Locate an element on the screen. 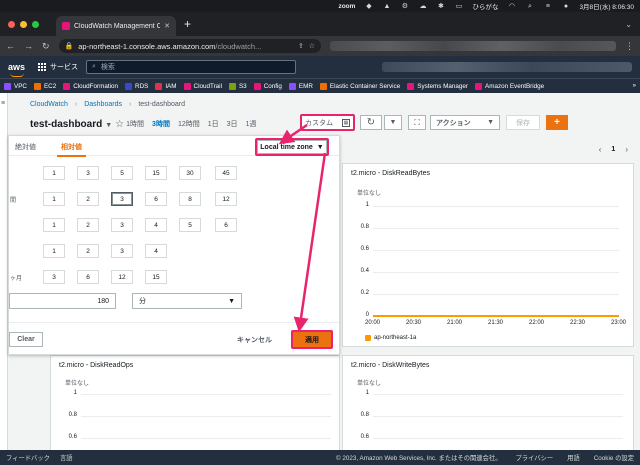 The image size is (640, 465). favorite-config: Config is located at coordinates (267, 86).